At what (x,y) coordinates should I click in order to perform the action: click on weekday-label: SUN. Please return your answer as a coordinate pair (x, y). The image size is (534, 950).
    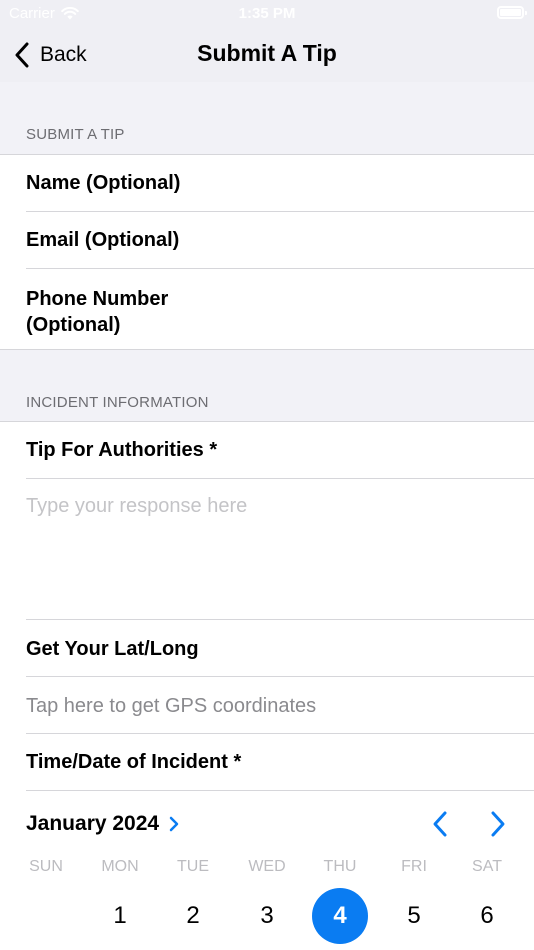
    Looking at the image, I should click on (46, 866).